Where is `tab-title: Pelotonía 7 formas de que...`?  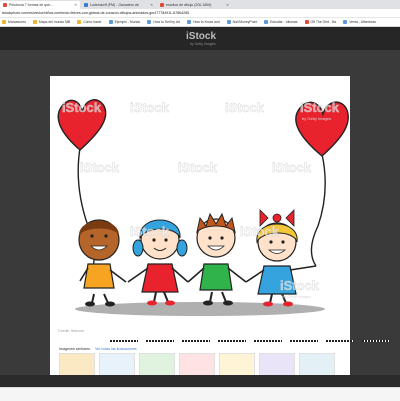
tab-title: Pelotonía 7 formas de que... is located at coordinates (31, 5).